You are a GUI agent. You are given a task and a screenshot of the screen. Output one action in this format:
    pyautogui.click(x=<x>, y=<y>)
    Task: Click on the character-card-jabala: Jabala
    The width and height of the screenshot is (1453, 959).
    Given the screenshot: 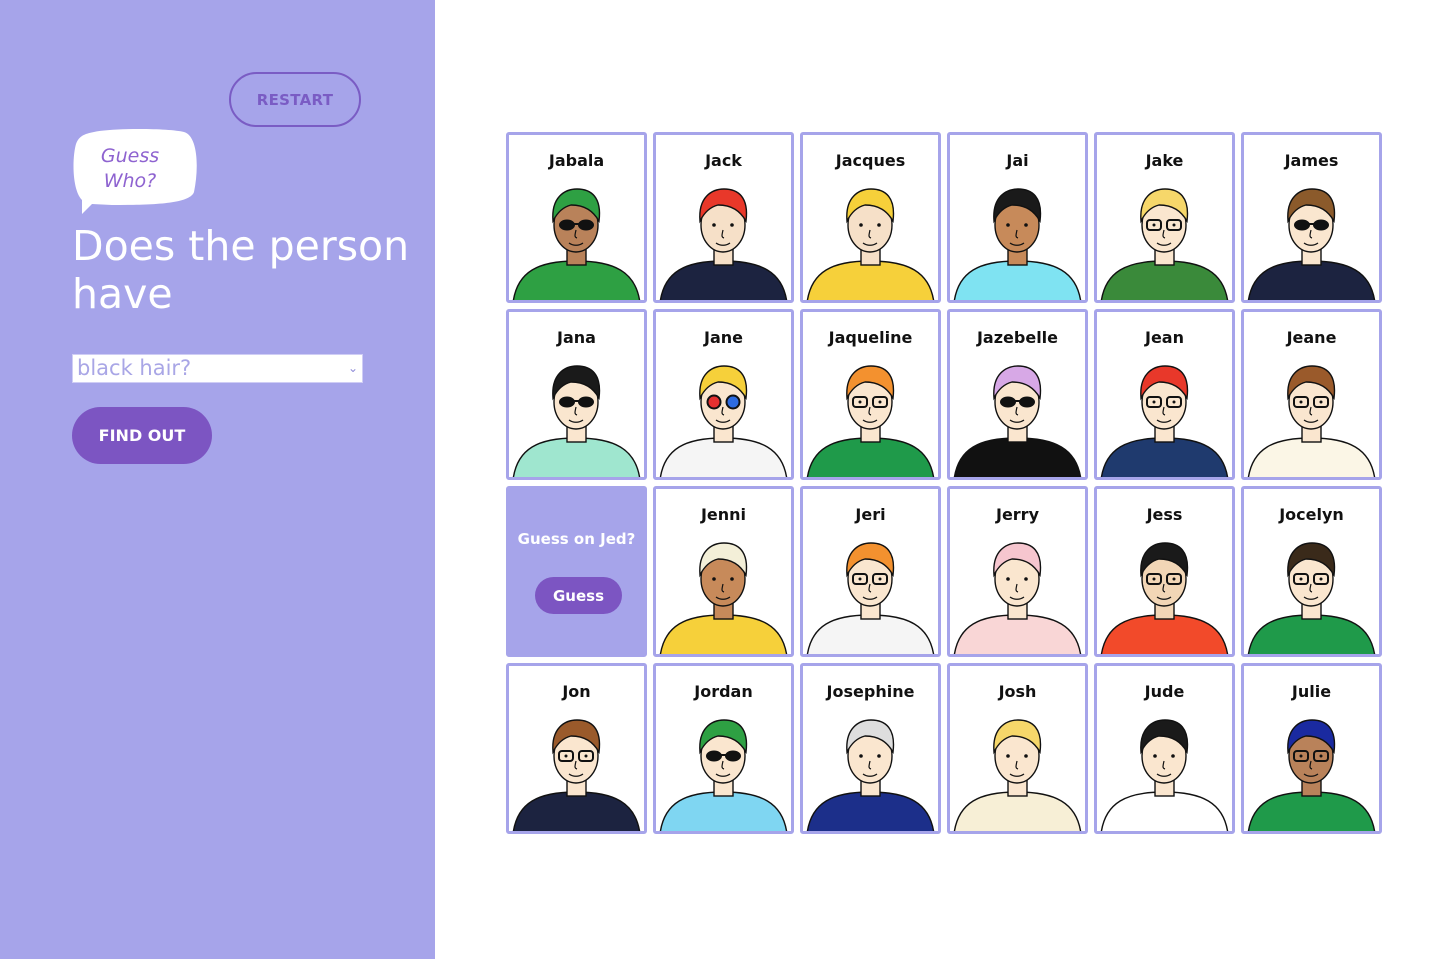 What is the action you would take?
    pyautogui.click(x=576, y=217)
    